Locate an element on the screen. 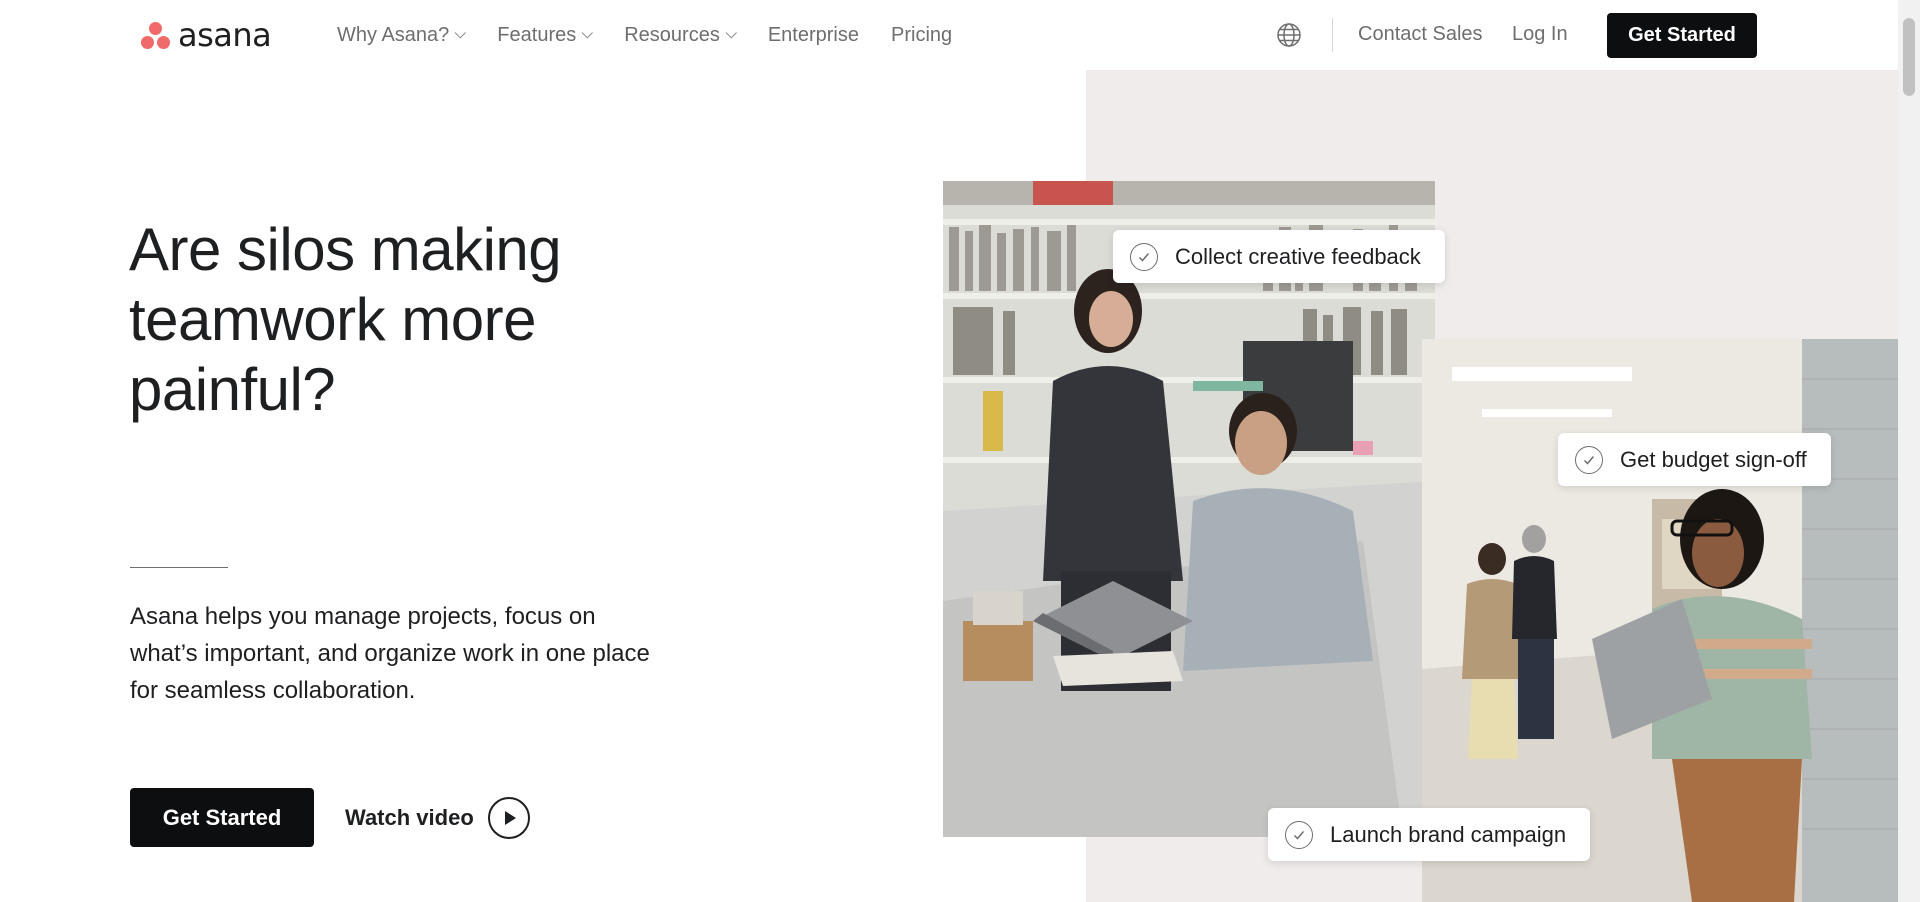 This screenshot has height=902, width=1920. asana-logo-icon is located at coordinates (156, 35).